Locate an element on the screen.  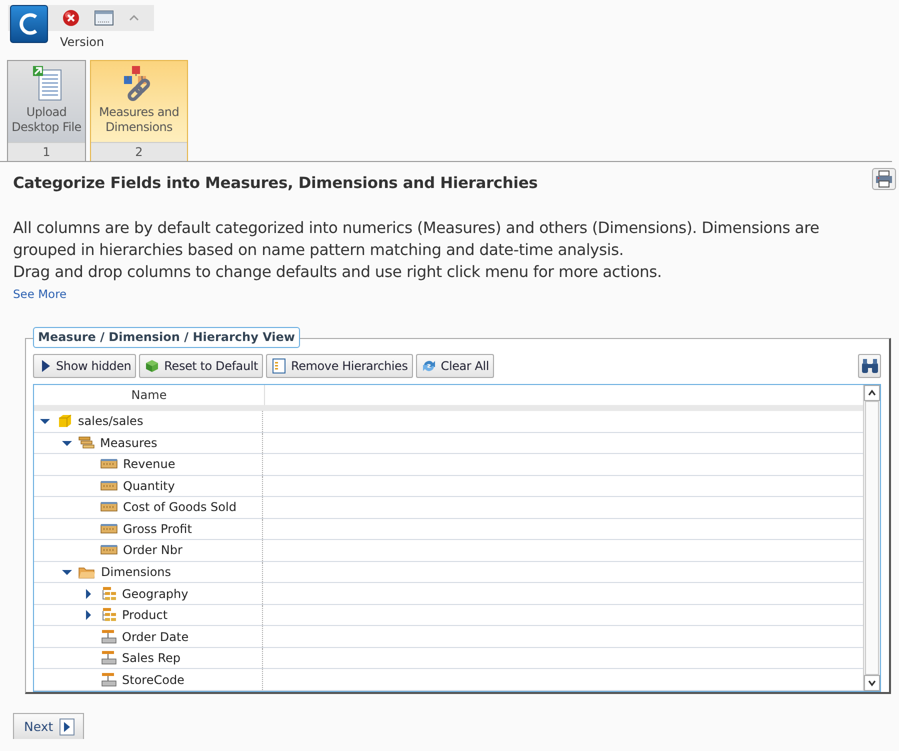
see-more-link: See More is located at coordinates (40, 294).